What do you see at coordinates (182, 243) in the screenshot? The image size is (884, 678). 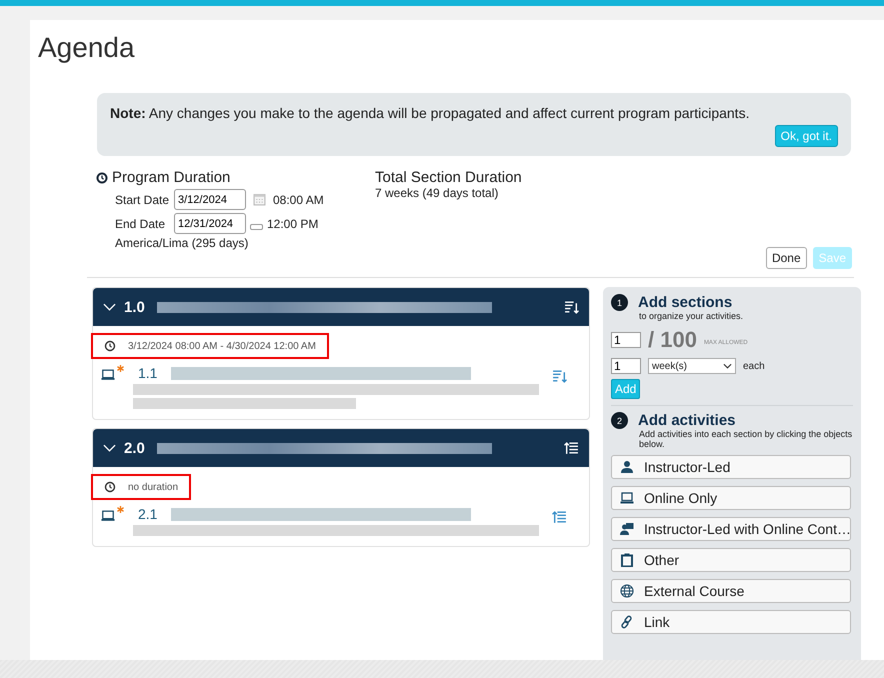 I see `timezone-text: America/Lima (295 days)` at bounding box center [182, 243].